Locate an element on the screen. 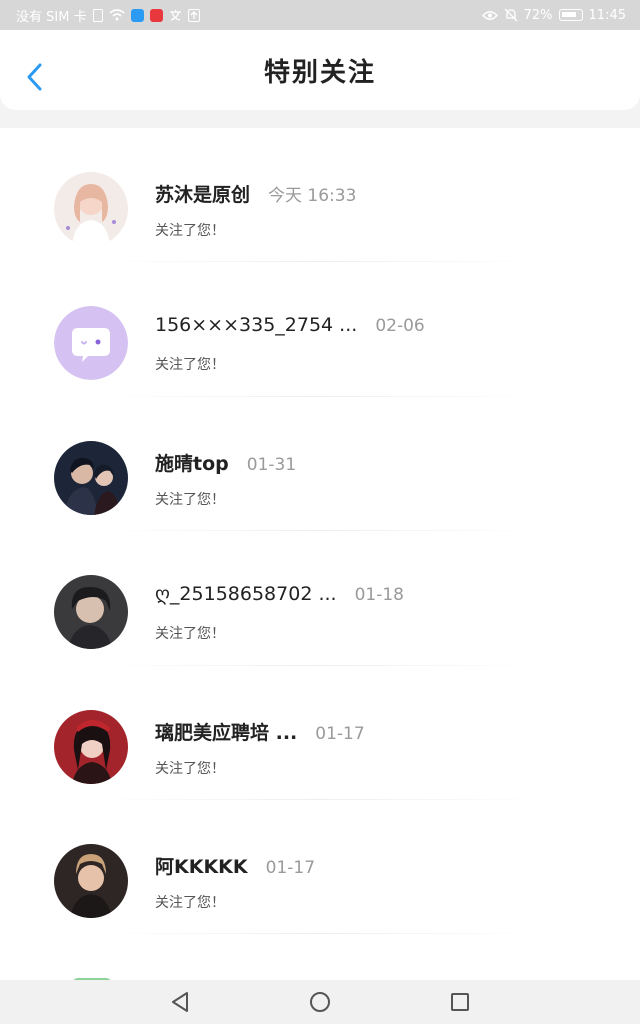 This screenshot has width=640, height=1024. name-row: 施晴top 01-31 is located at coordinates (225, 462).